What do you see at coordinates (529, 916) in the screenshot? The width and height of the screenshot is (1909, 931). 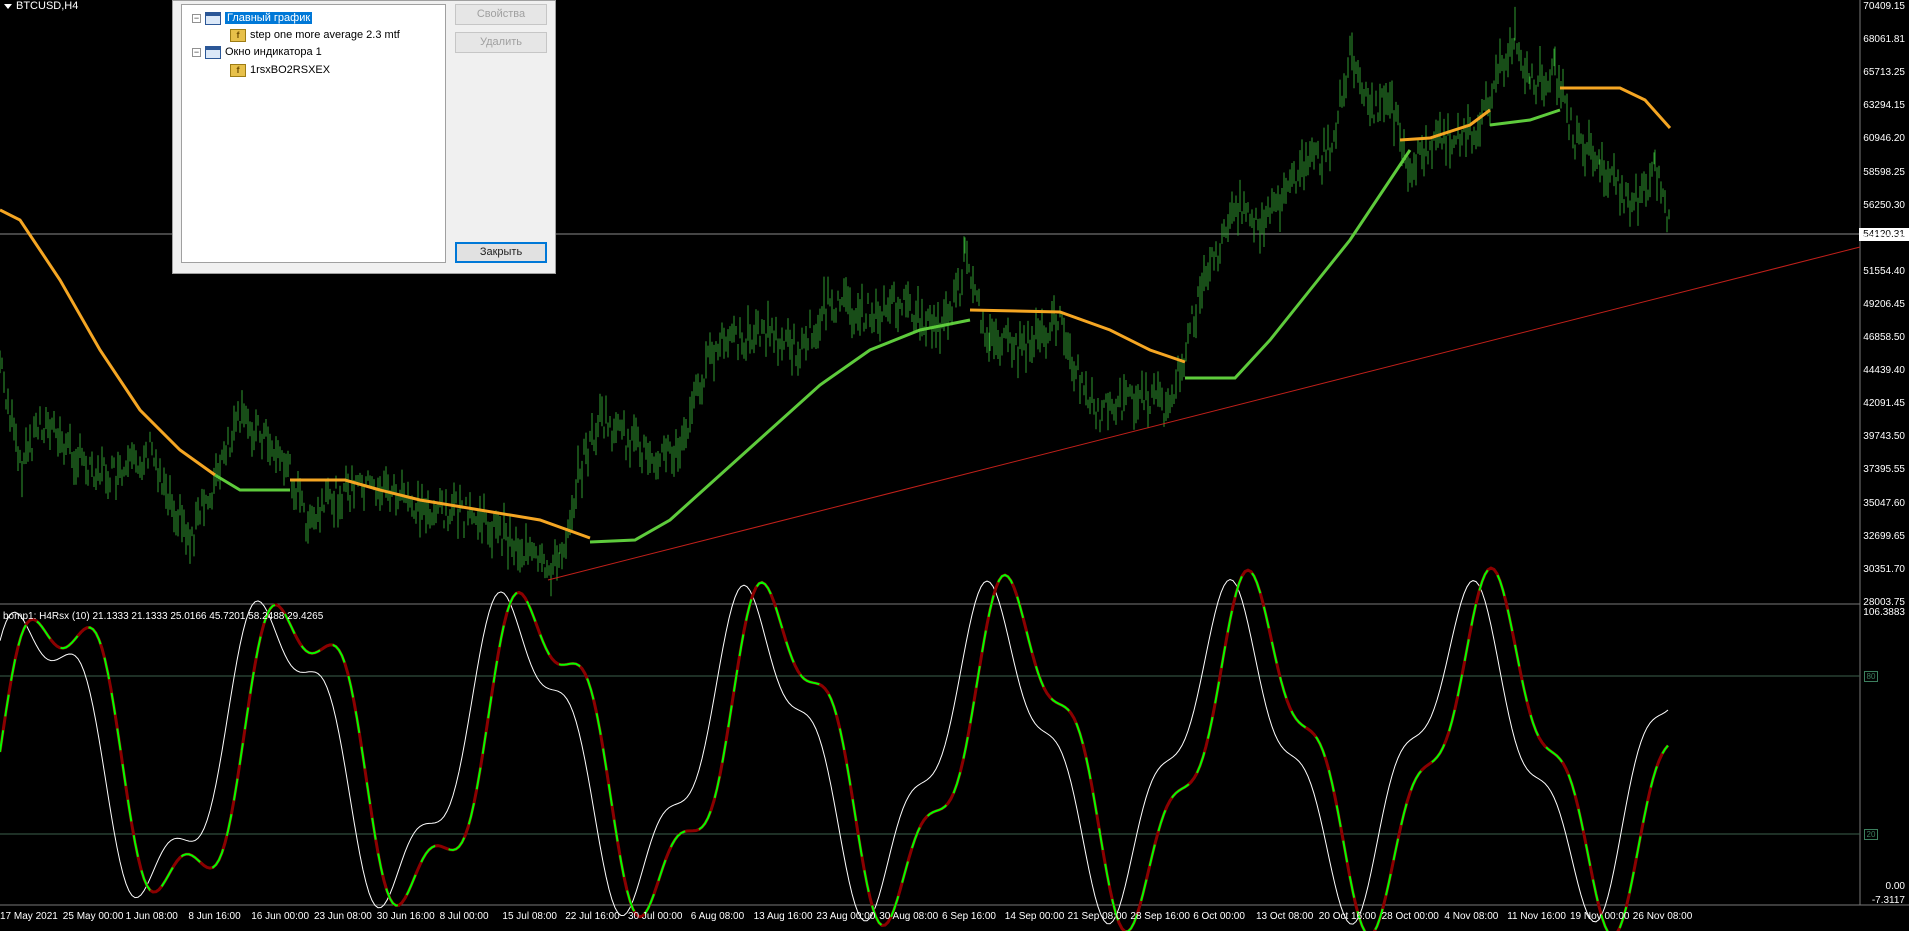 I see `time-axis-label: 15 Jul 08:00` at bounding box center [529, 916].